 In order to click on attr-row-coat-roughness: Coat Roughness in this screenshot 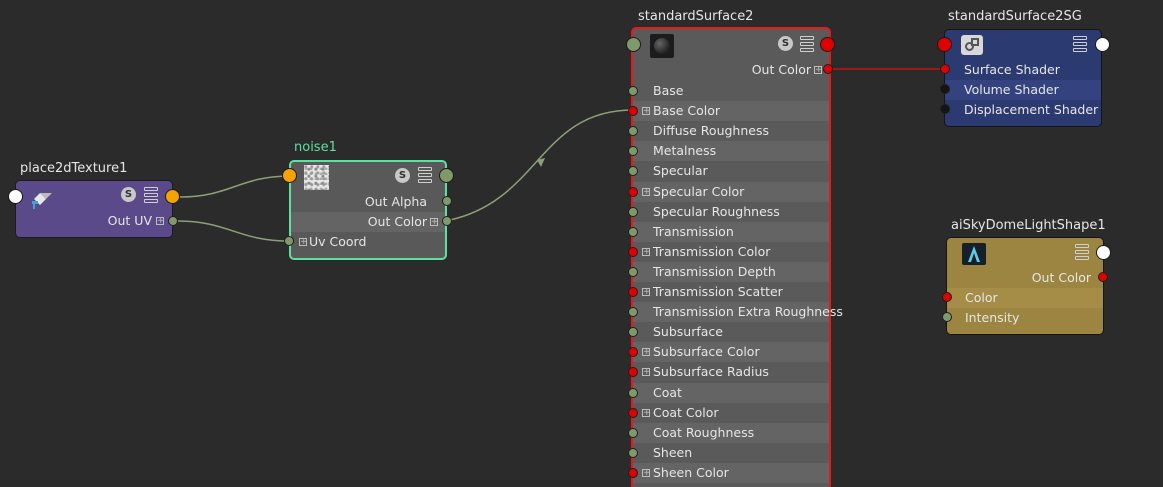, I will do `click(731, 432)`.